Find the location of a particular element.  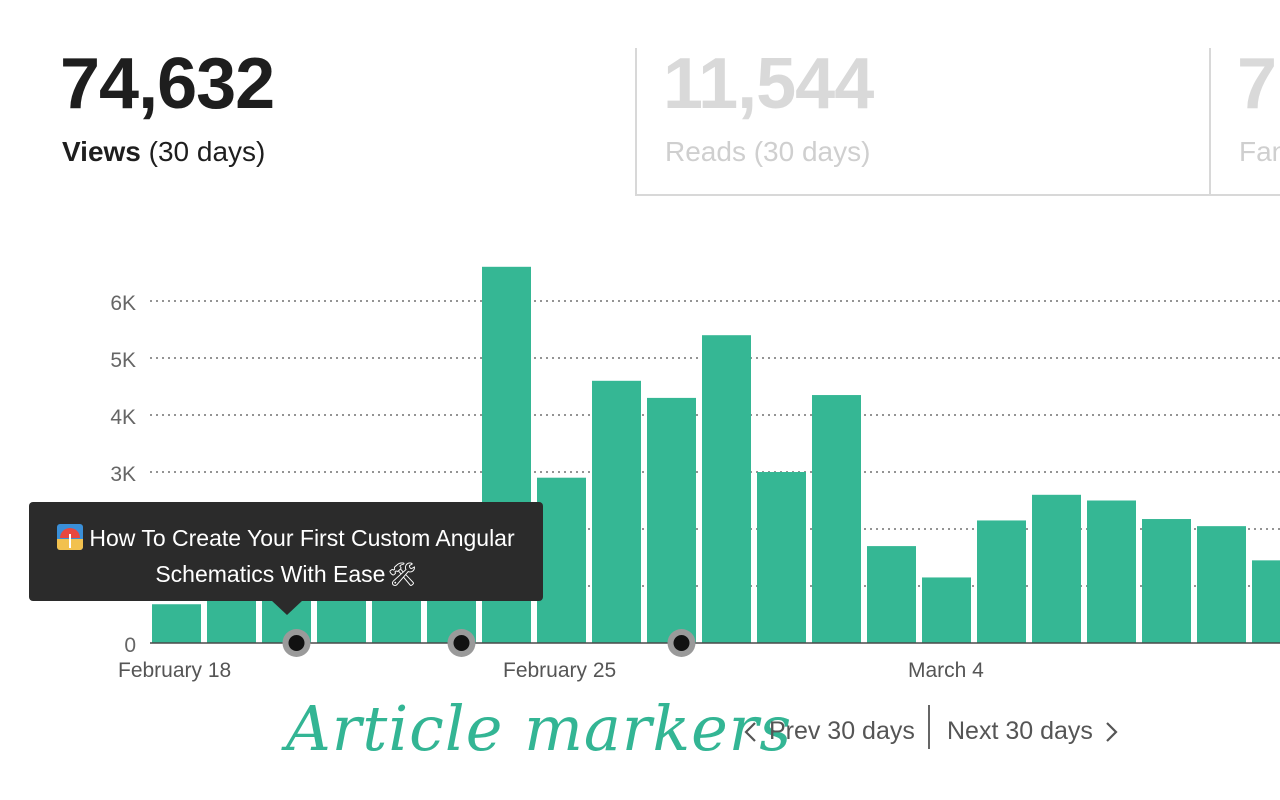

reads-value: 11,544 is located at coordinates (768, 84).